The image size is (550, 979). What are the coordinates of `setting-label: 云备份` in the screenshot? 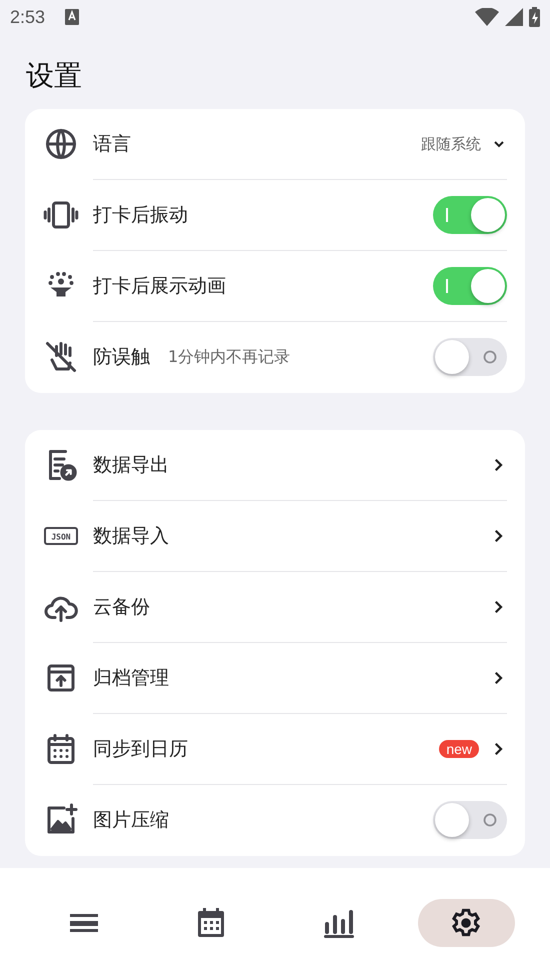 It's located at (121, 607).